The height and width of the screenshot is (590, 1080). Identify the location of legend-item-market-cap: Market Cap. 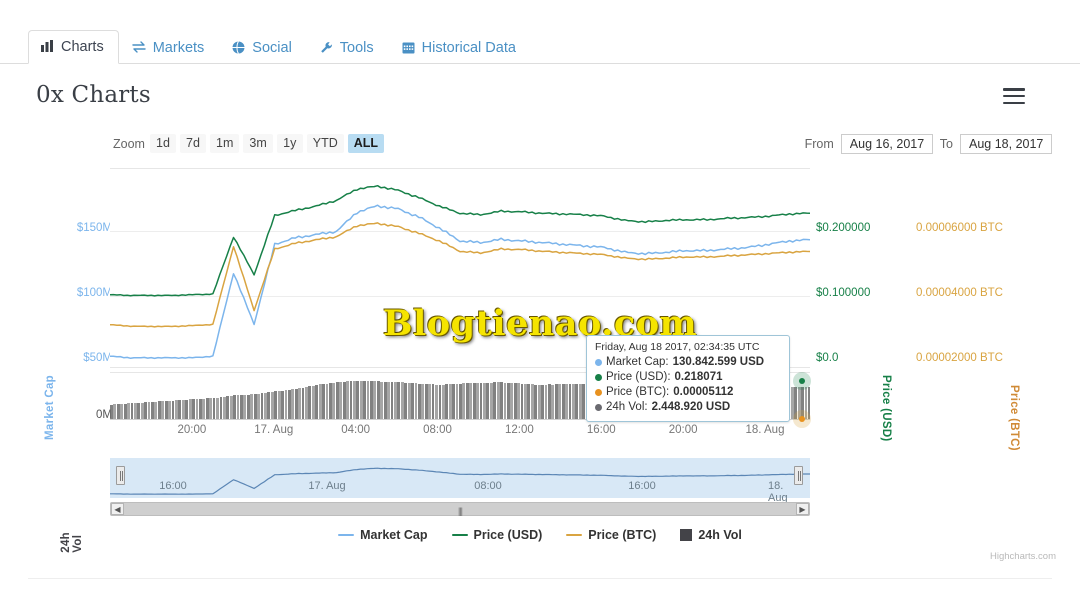
(383, 535).